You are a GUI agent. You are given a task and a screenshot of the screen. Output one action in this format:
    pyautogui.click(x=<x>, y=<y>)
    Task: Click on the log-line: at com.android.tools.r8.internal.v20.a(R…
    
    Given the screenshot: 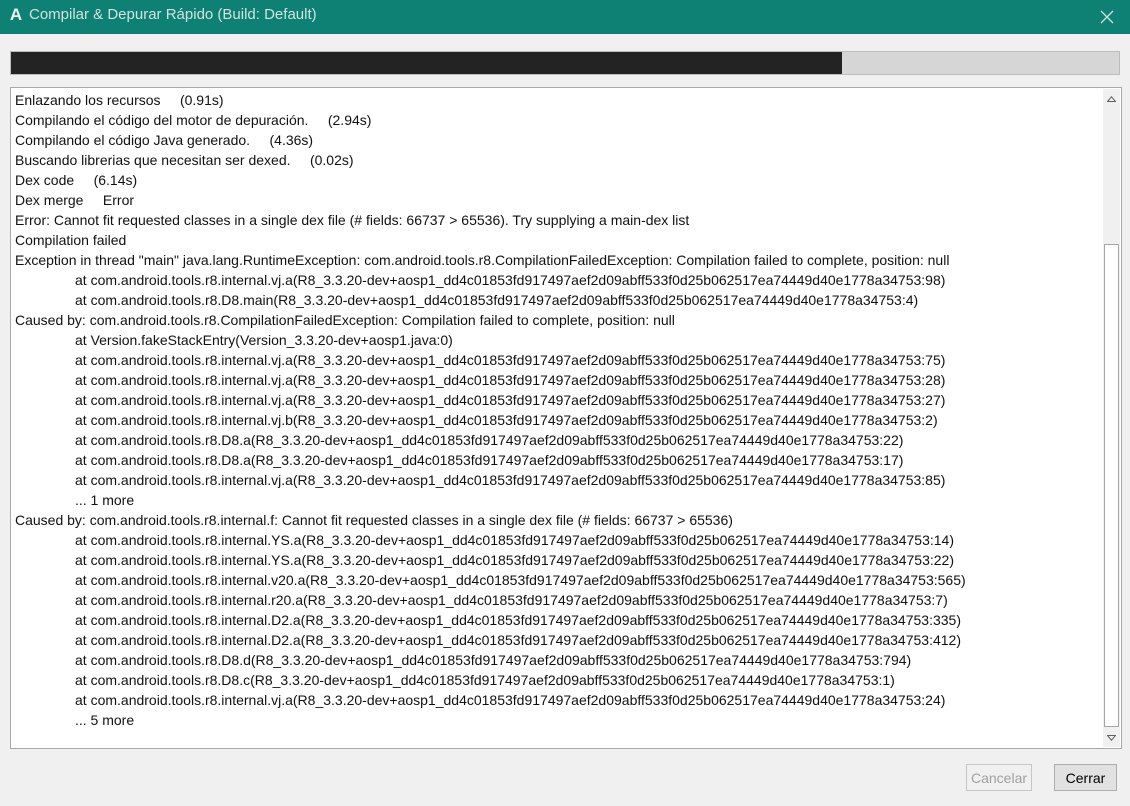 What is the action you would take?
    pyautogui.click(x=520, y=580)
    